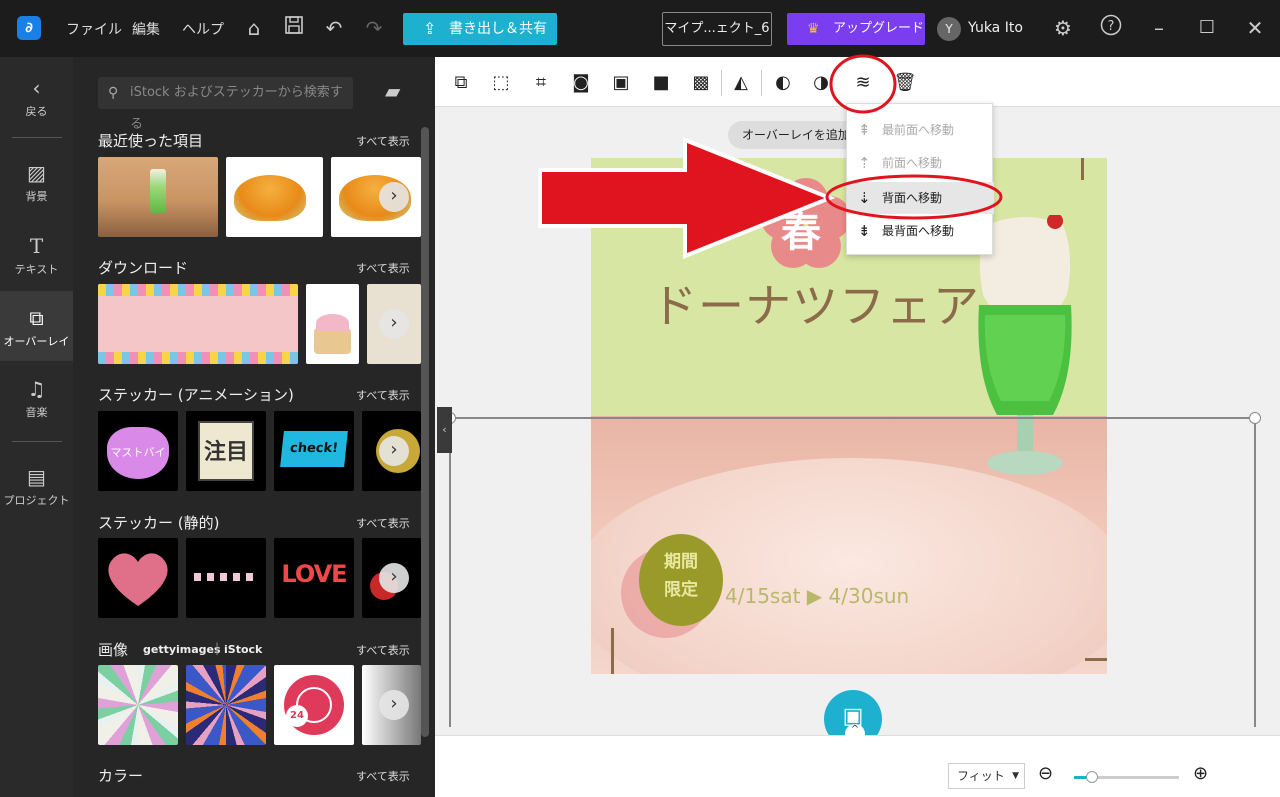 The height and width of the screenshot is (797, 1280). Describe the element at coordinates (581, 83) in the screenshot. I see `mask-icon: ◙` at that location.